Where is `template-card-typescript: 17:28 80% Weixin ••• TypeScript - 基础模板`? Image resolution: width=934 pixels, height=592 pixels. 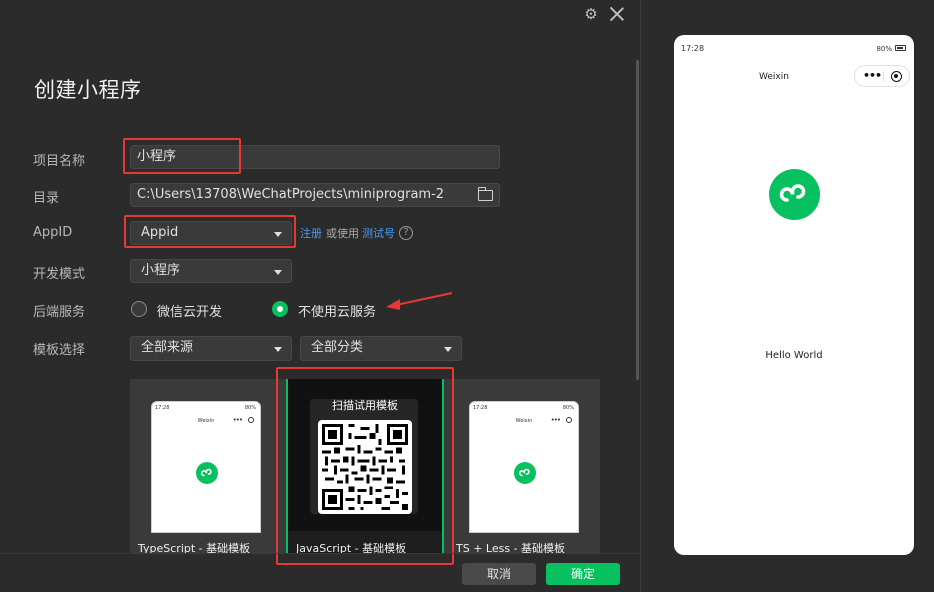
template-card-typescript: 17:28 80% Weixin ••• TypeScript - 基础模板 is located at coordinates (200, 466).